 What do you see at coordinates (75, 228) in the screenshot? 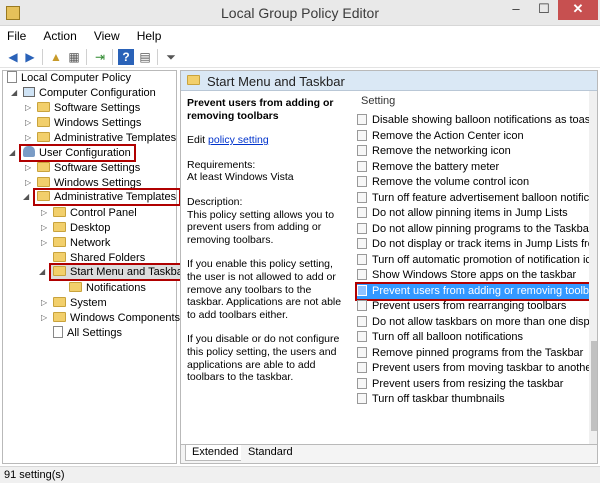
I see `tree-desktop: ▷ Desktop` at bounding box center [75, 228].